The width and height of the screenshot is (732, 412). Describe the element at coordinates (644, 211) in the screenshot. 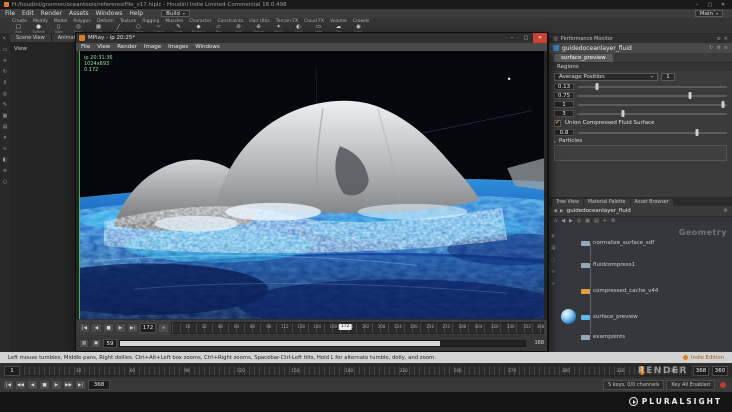

I see `network-path: guidedoceanlayer_fluid` at that location.